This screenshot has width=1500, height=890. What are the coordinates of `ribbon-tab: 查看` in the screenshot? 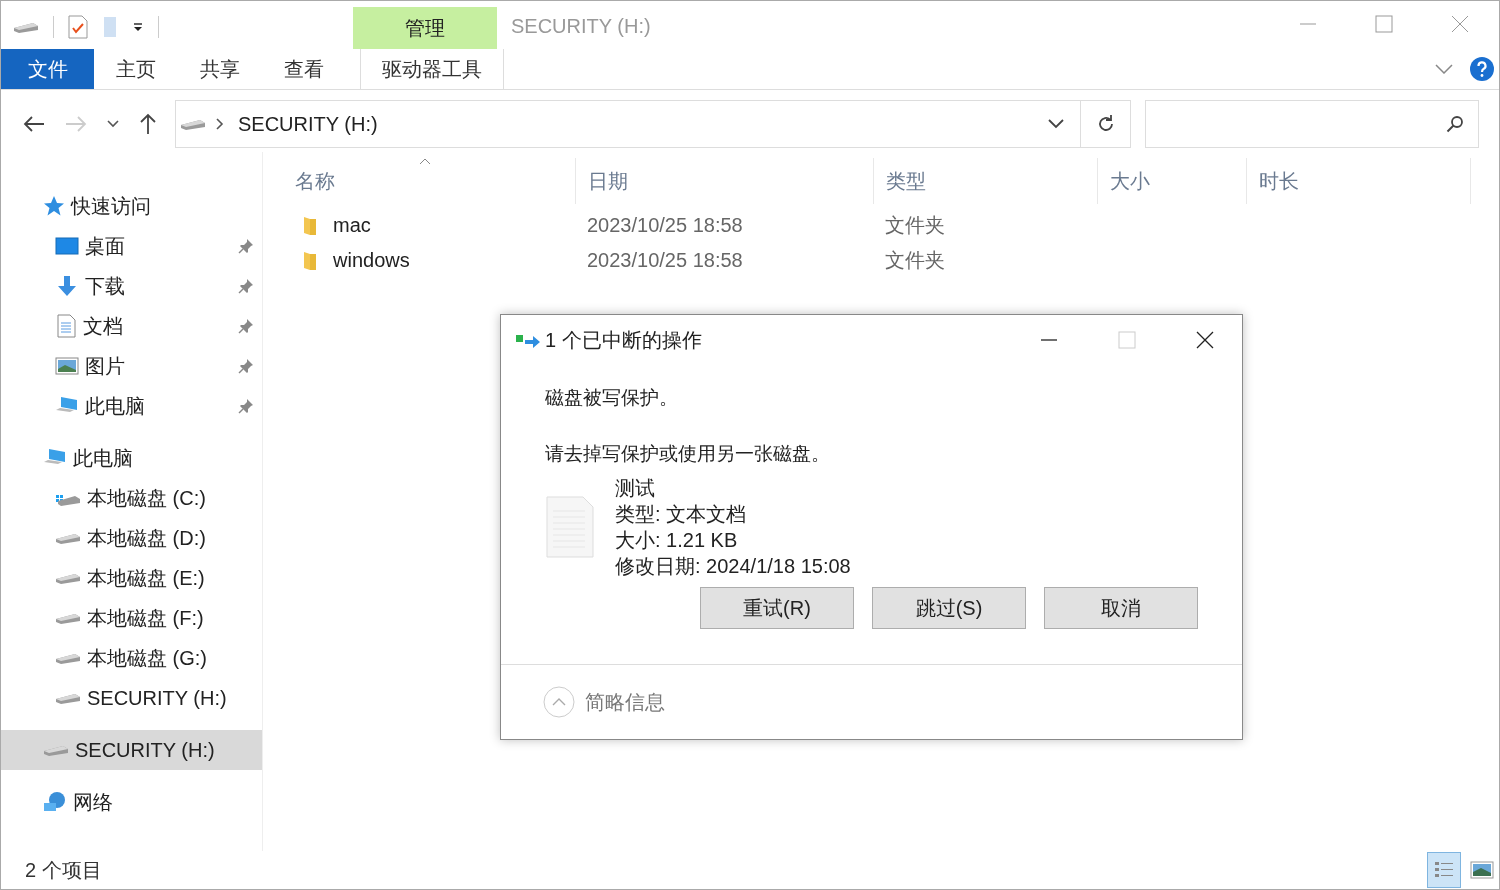 It's located at (304, 69).